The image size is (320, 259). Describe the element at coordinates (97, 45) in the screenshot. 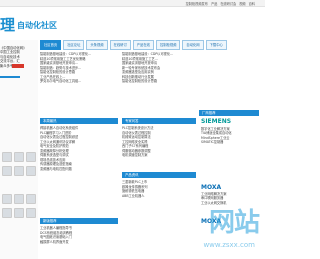

I see `tab-video: 头条视频` at that location.